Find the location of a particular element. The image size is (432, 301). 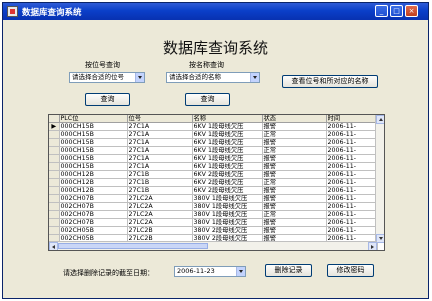

plc-cell: 000CH12B is located at coordinates (93, 175).